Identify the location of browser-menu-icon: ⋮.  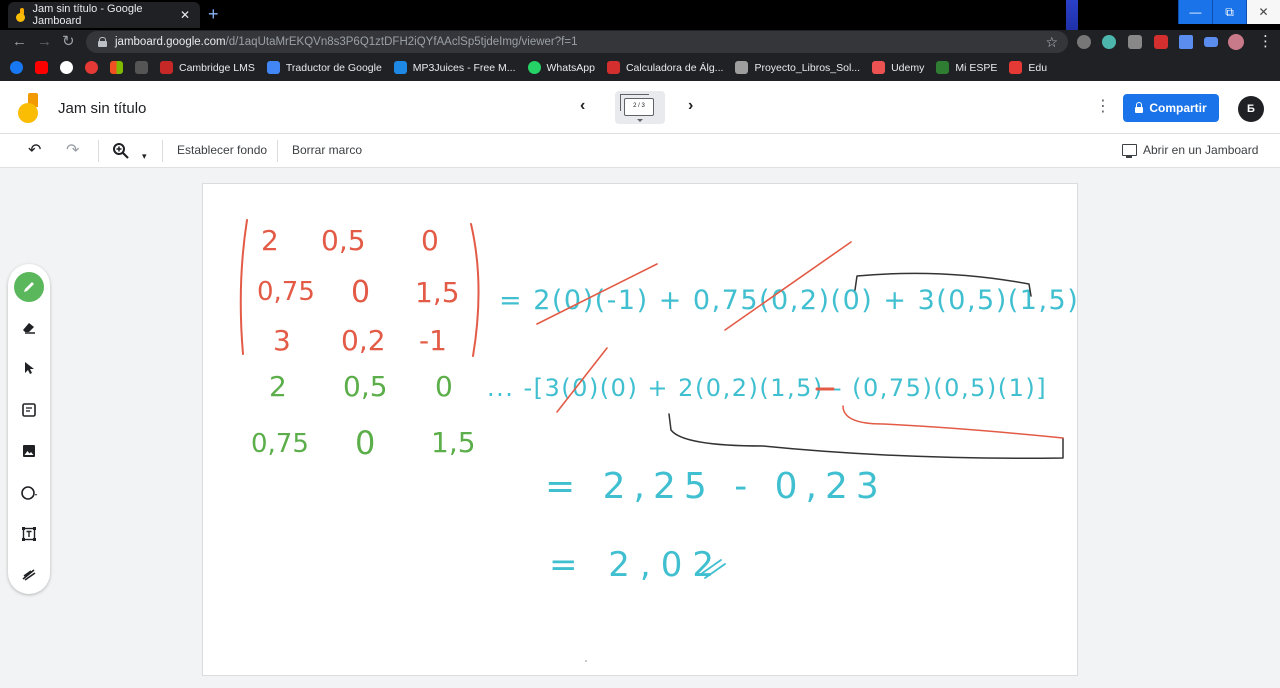
(1265, 42).